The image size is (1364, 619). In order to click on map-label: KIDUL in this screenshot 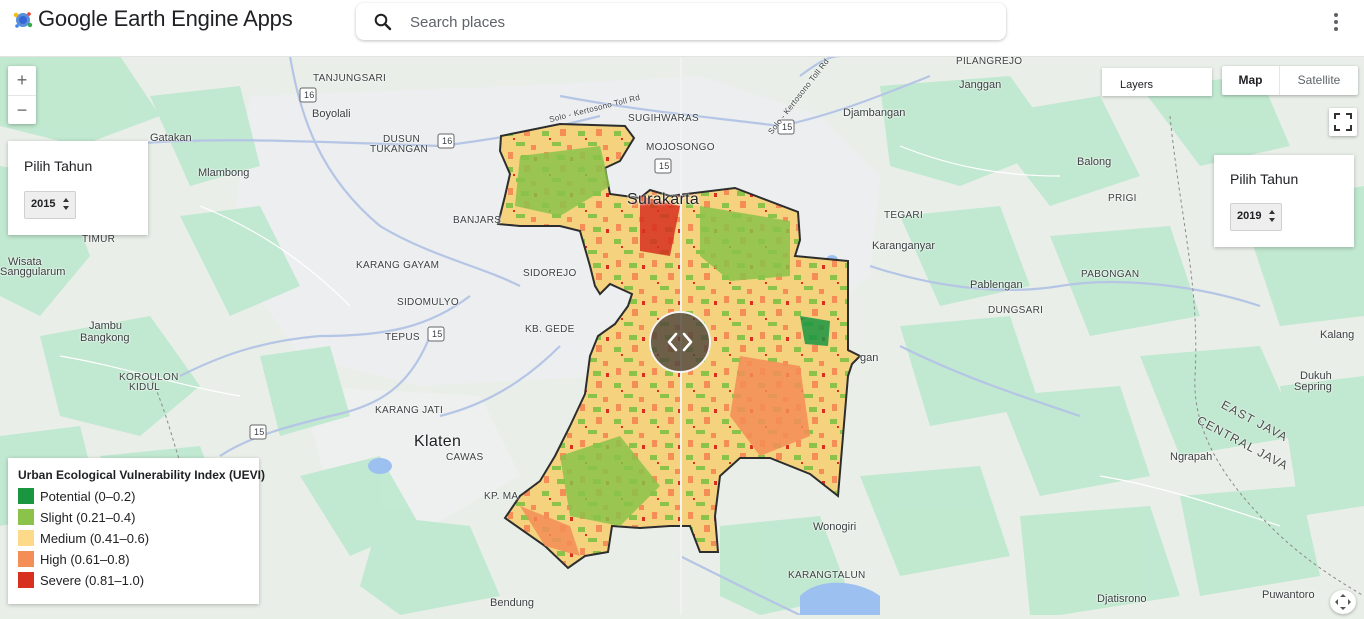, I will do `click(144, 387)`.